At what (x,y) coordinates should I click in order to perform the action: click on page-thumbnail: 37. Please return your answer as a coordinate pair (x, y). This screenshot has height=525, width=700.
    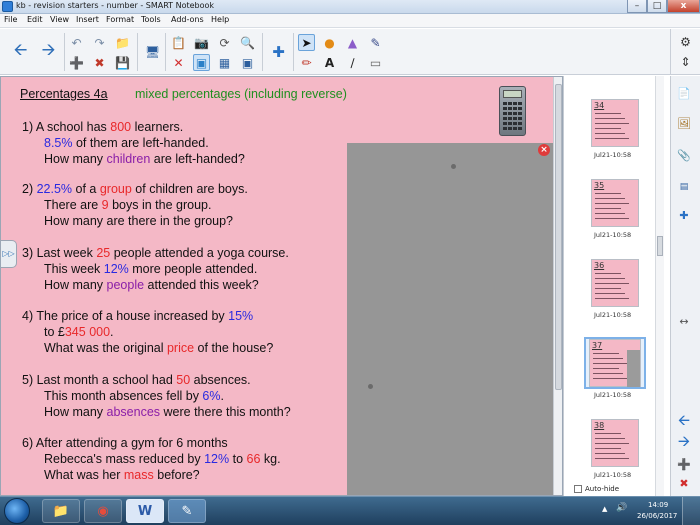
    Looking at the image, I should click on (615, 363).